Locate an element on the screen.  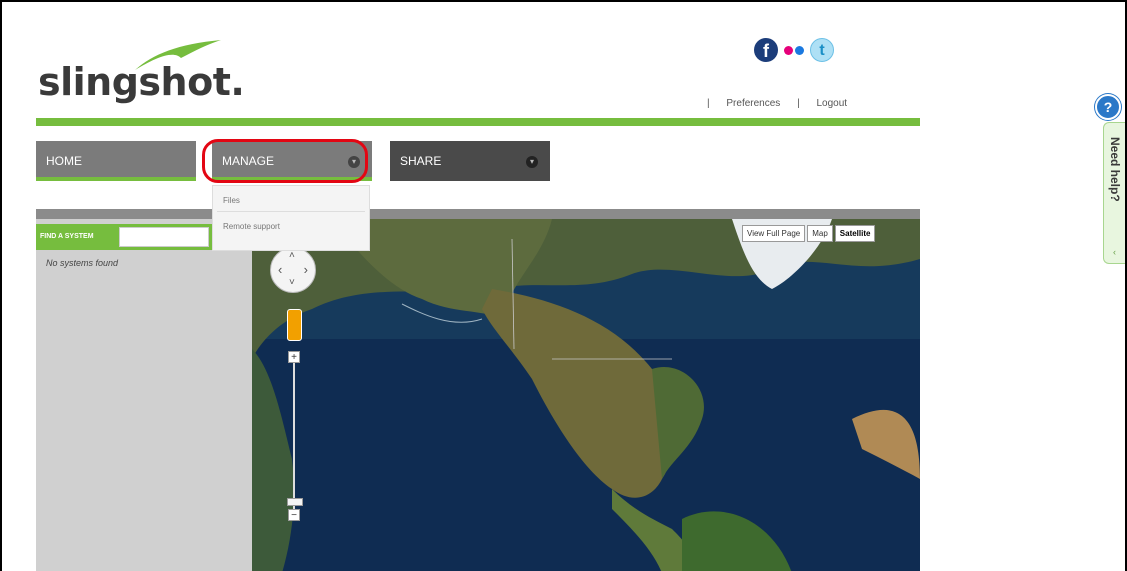
zoom-slider-track is located at coordinates (294, 436).